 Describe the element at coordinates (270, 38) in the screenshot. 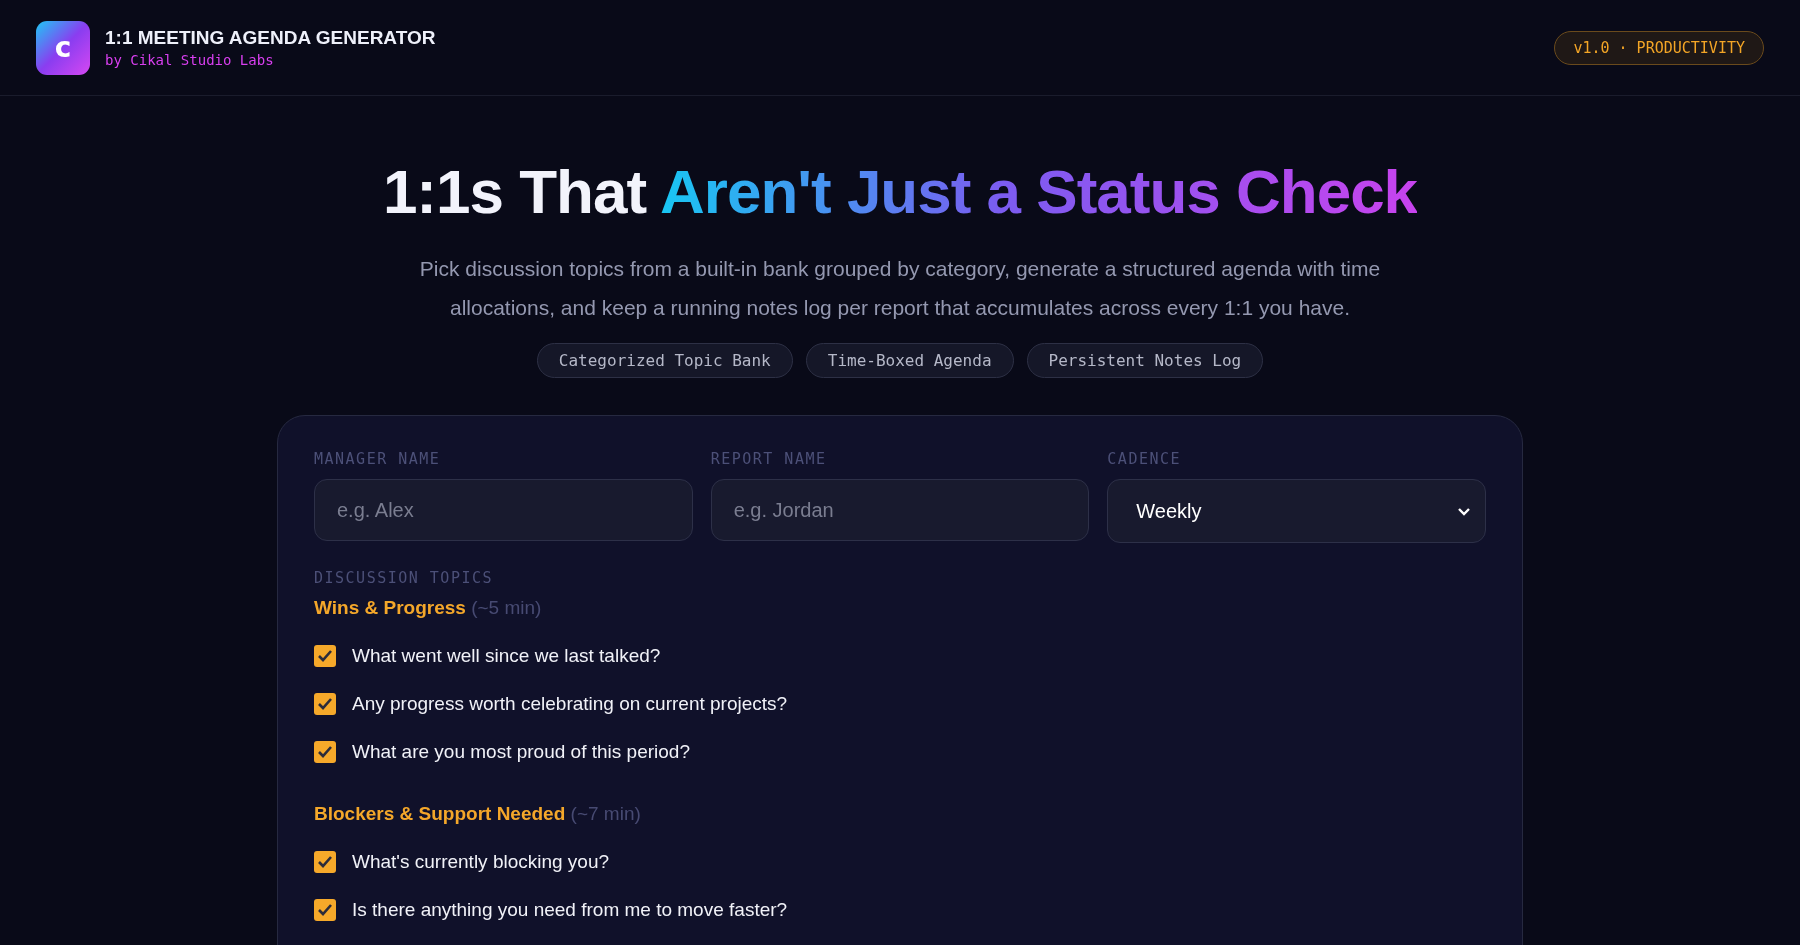

I see `app-title: 1:1 MEETING AGENDA GENERATOR` at that location.